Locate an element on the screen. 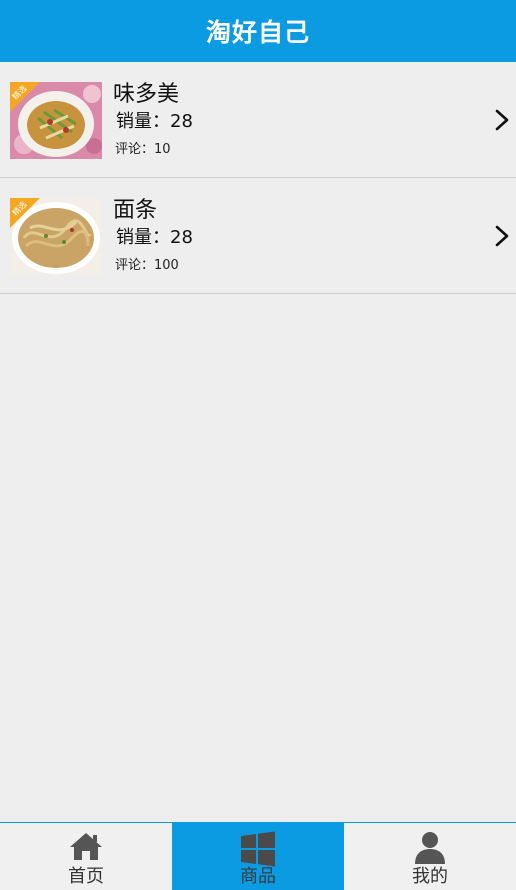 The height and width of the screenshot is (890, 516). page-title: 淘好自己 is located at coordinates (257, 32).